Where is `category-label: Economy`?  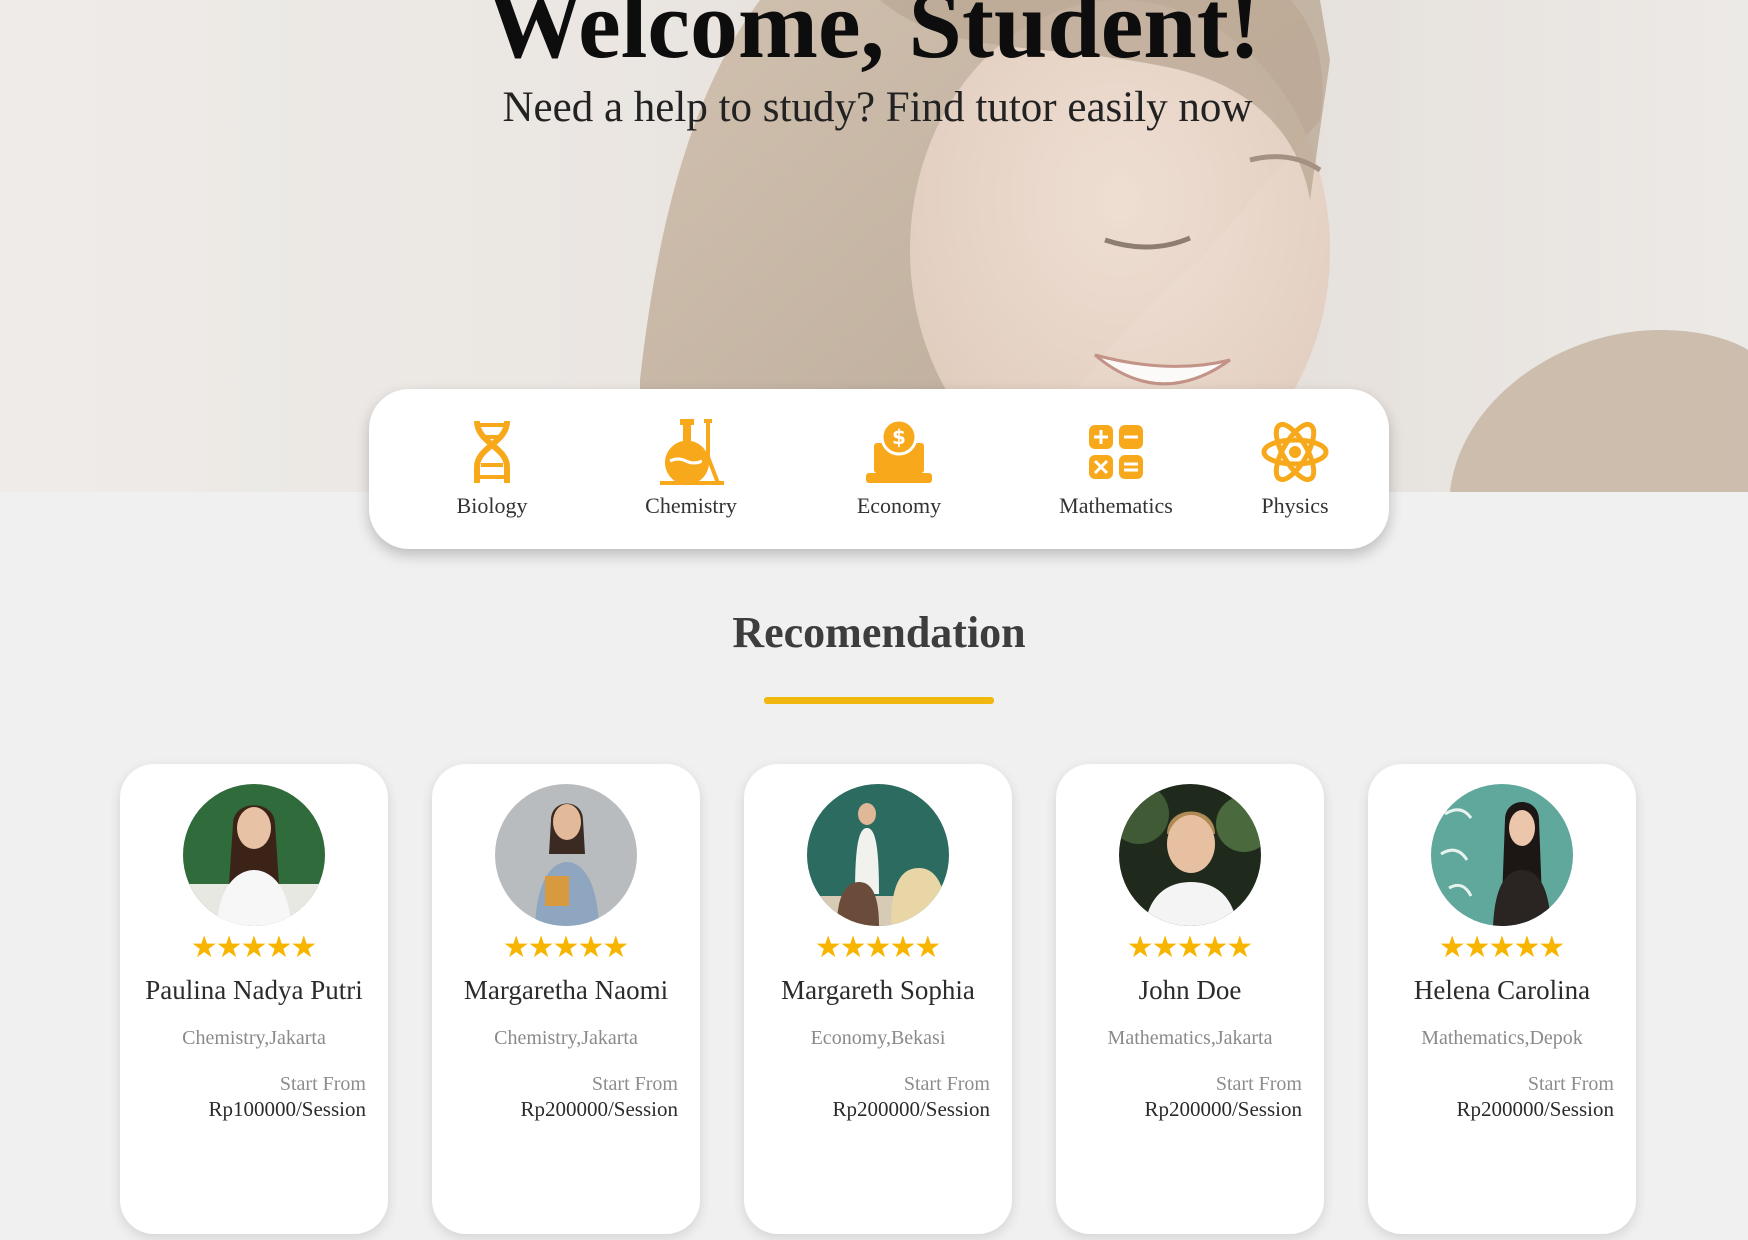
category-label: Economy is located at coordinates (899, 505).